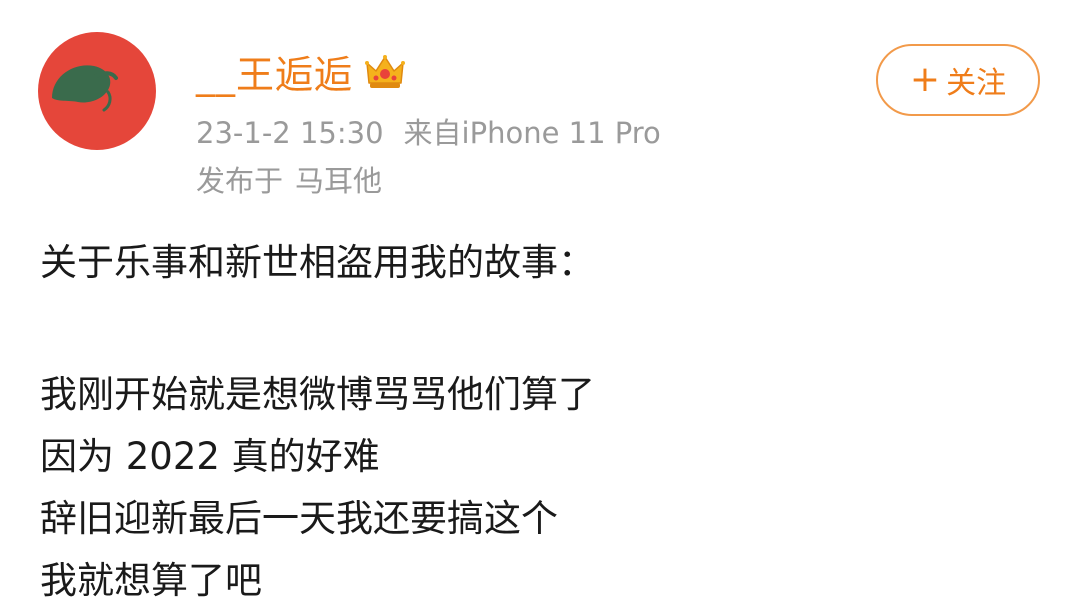  Describe the element at coordinates (210, 456) in the screenshot. I see `post-line: 因为 2022 真的好难` at that location.